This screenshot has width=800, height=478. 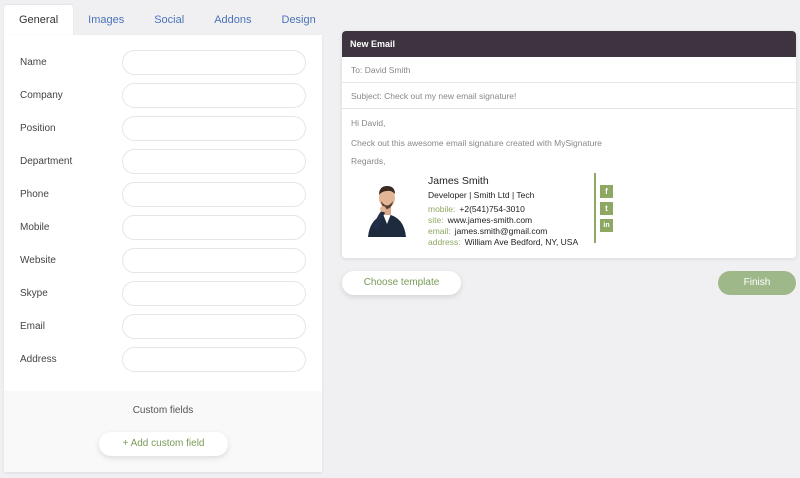 What do you see at coordinates (38, 128) in the screenshot?
I see `position-label: Position` at bounding box center [38, 128].